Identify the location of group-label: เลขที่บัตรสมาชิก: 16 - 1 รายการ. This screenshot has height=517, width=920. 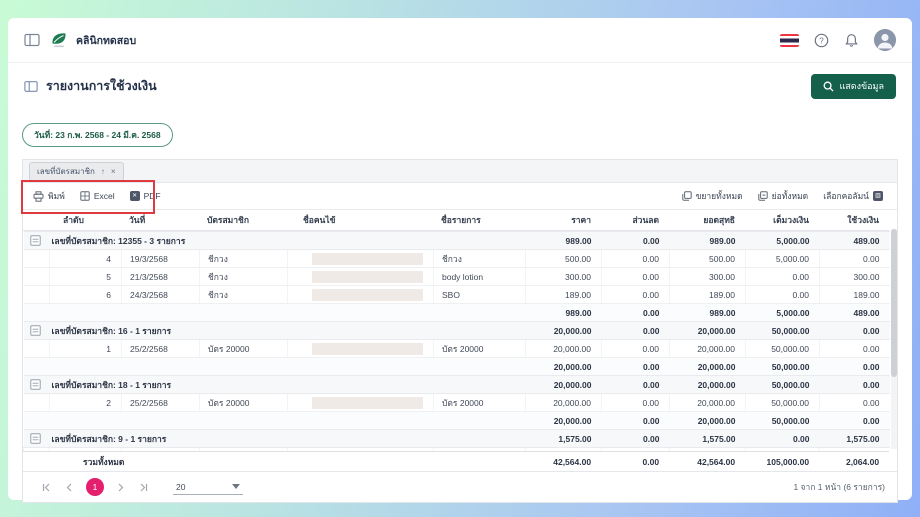
(287, 330).